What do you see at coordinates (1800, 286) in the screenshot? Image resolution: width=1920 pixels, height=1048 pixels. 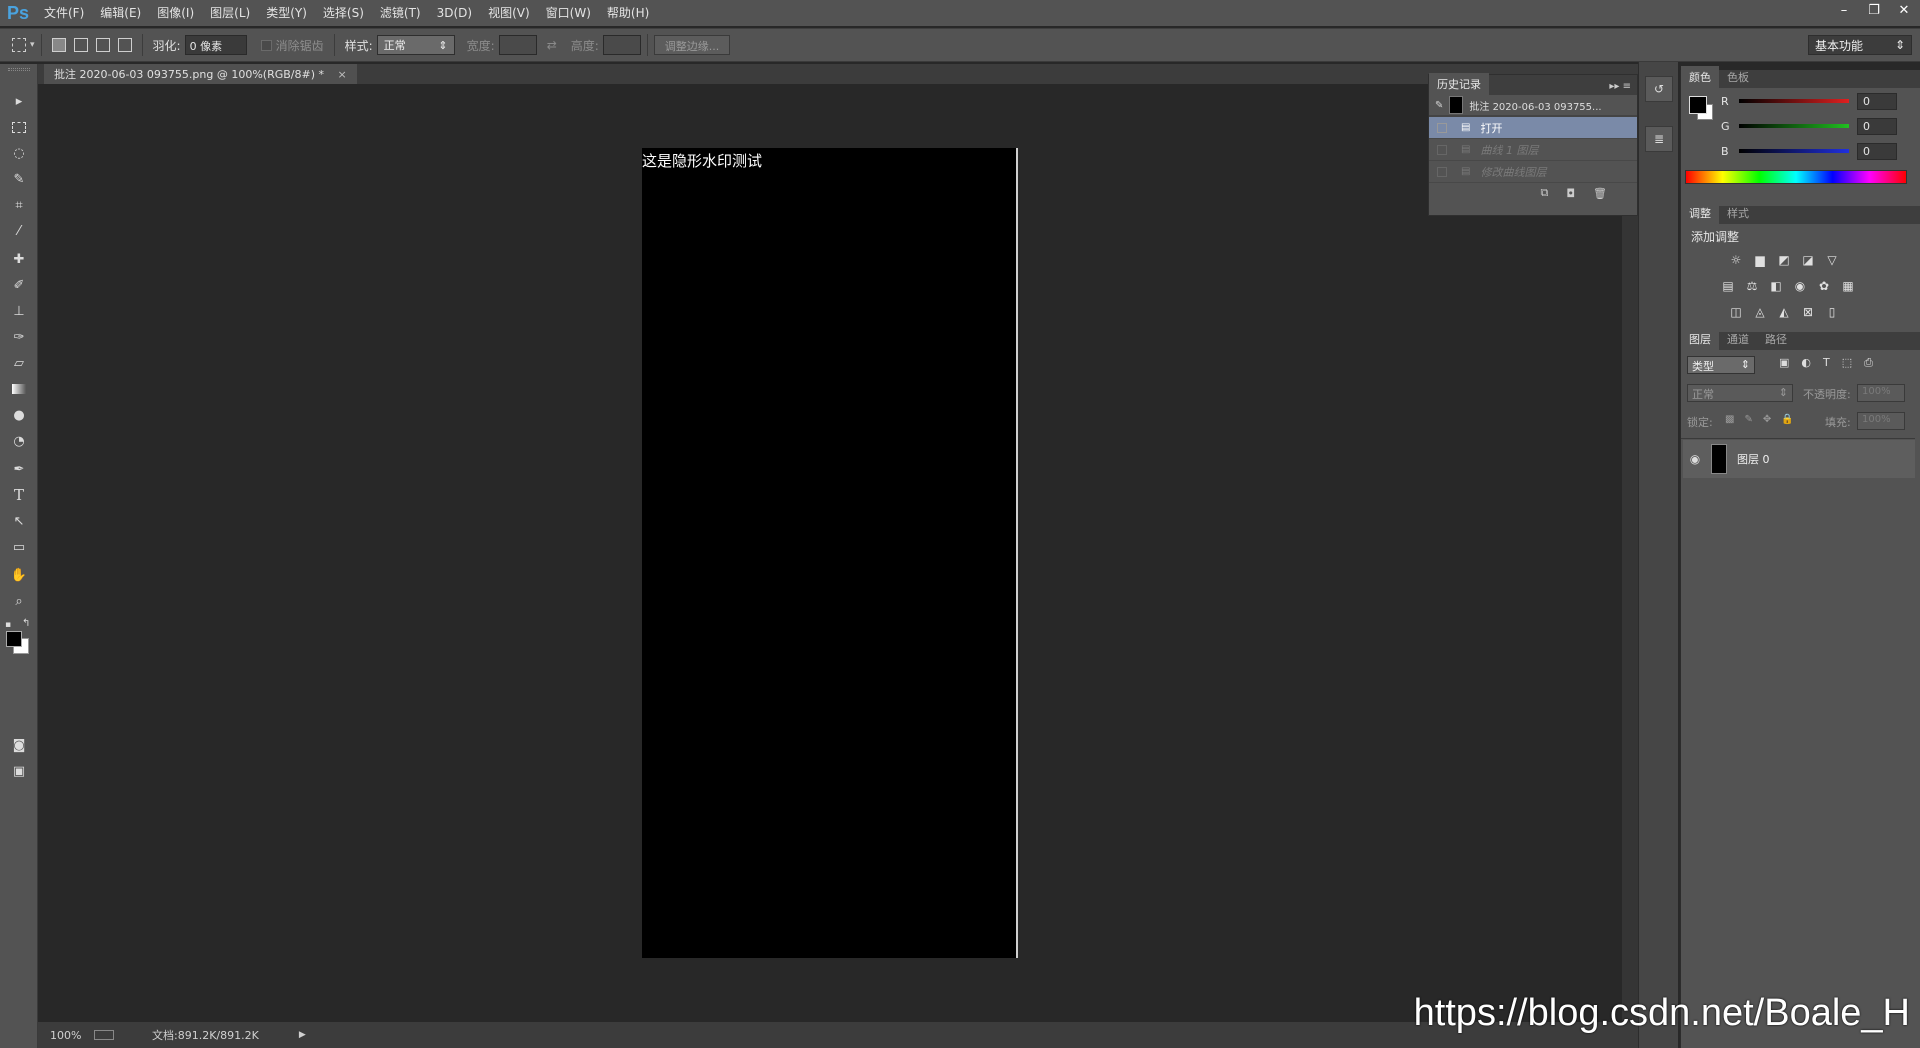 I see `photo-filter-icon: ◉` at bounding box center [1800, 286].